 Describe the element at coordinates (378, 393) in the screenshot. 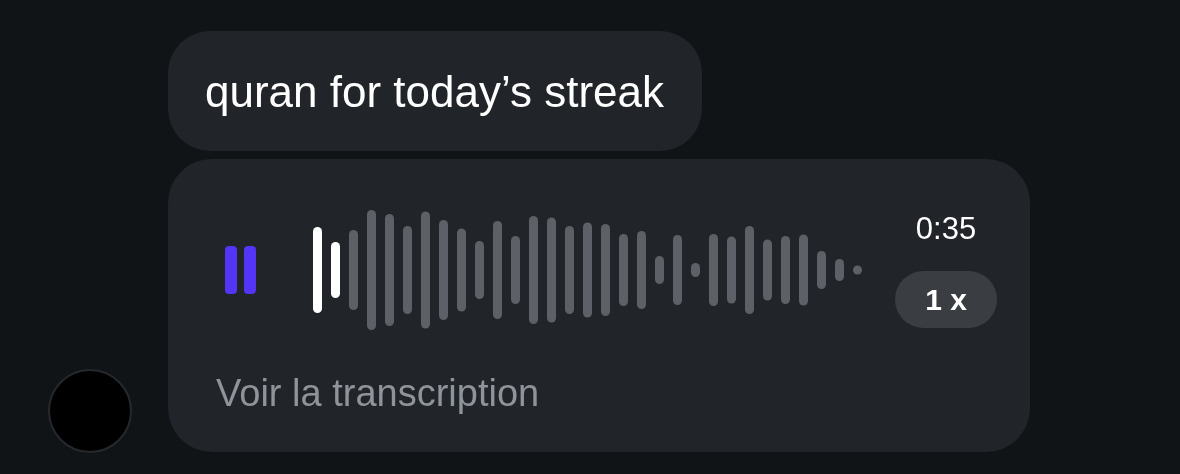

I see `transcription-link: Voir la transcription` at that location.